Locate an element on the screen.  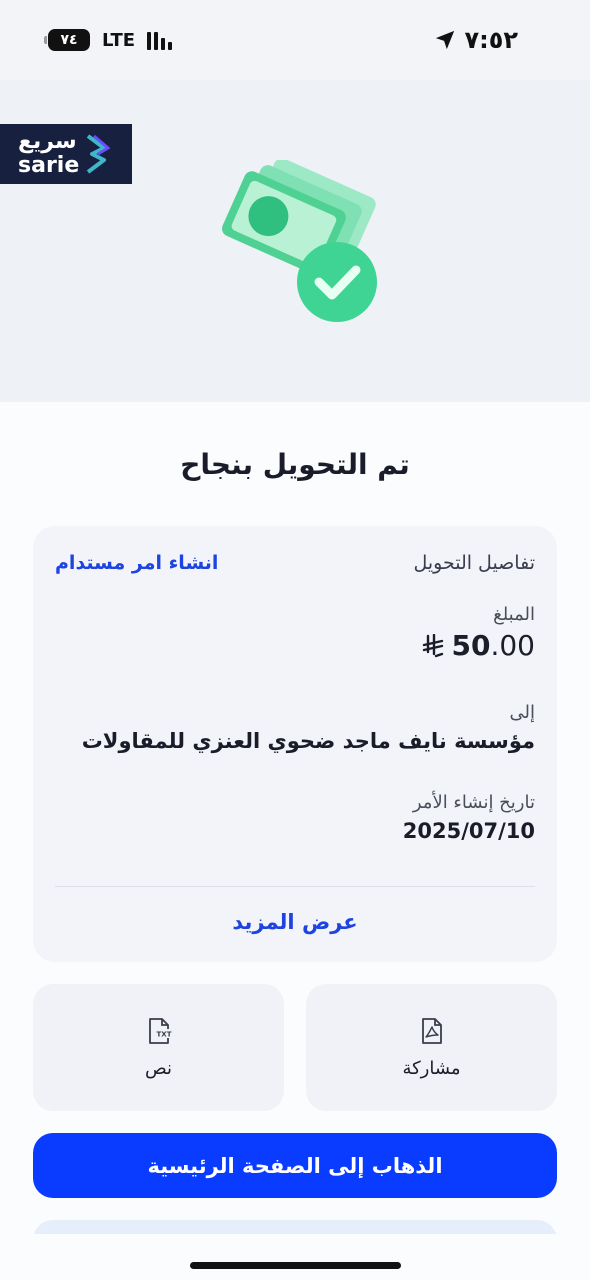
amount-value: 50.00 is located at coordinates (295, 645).